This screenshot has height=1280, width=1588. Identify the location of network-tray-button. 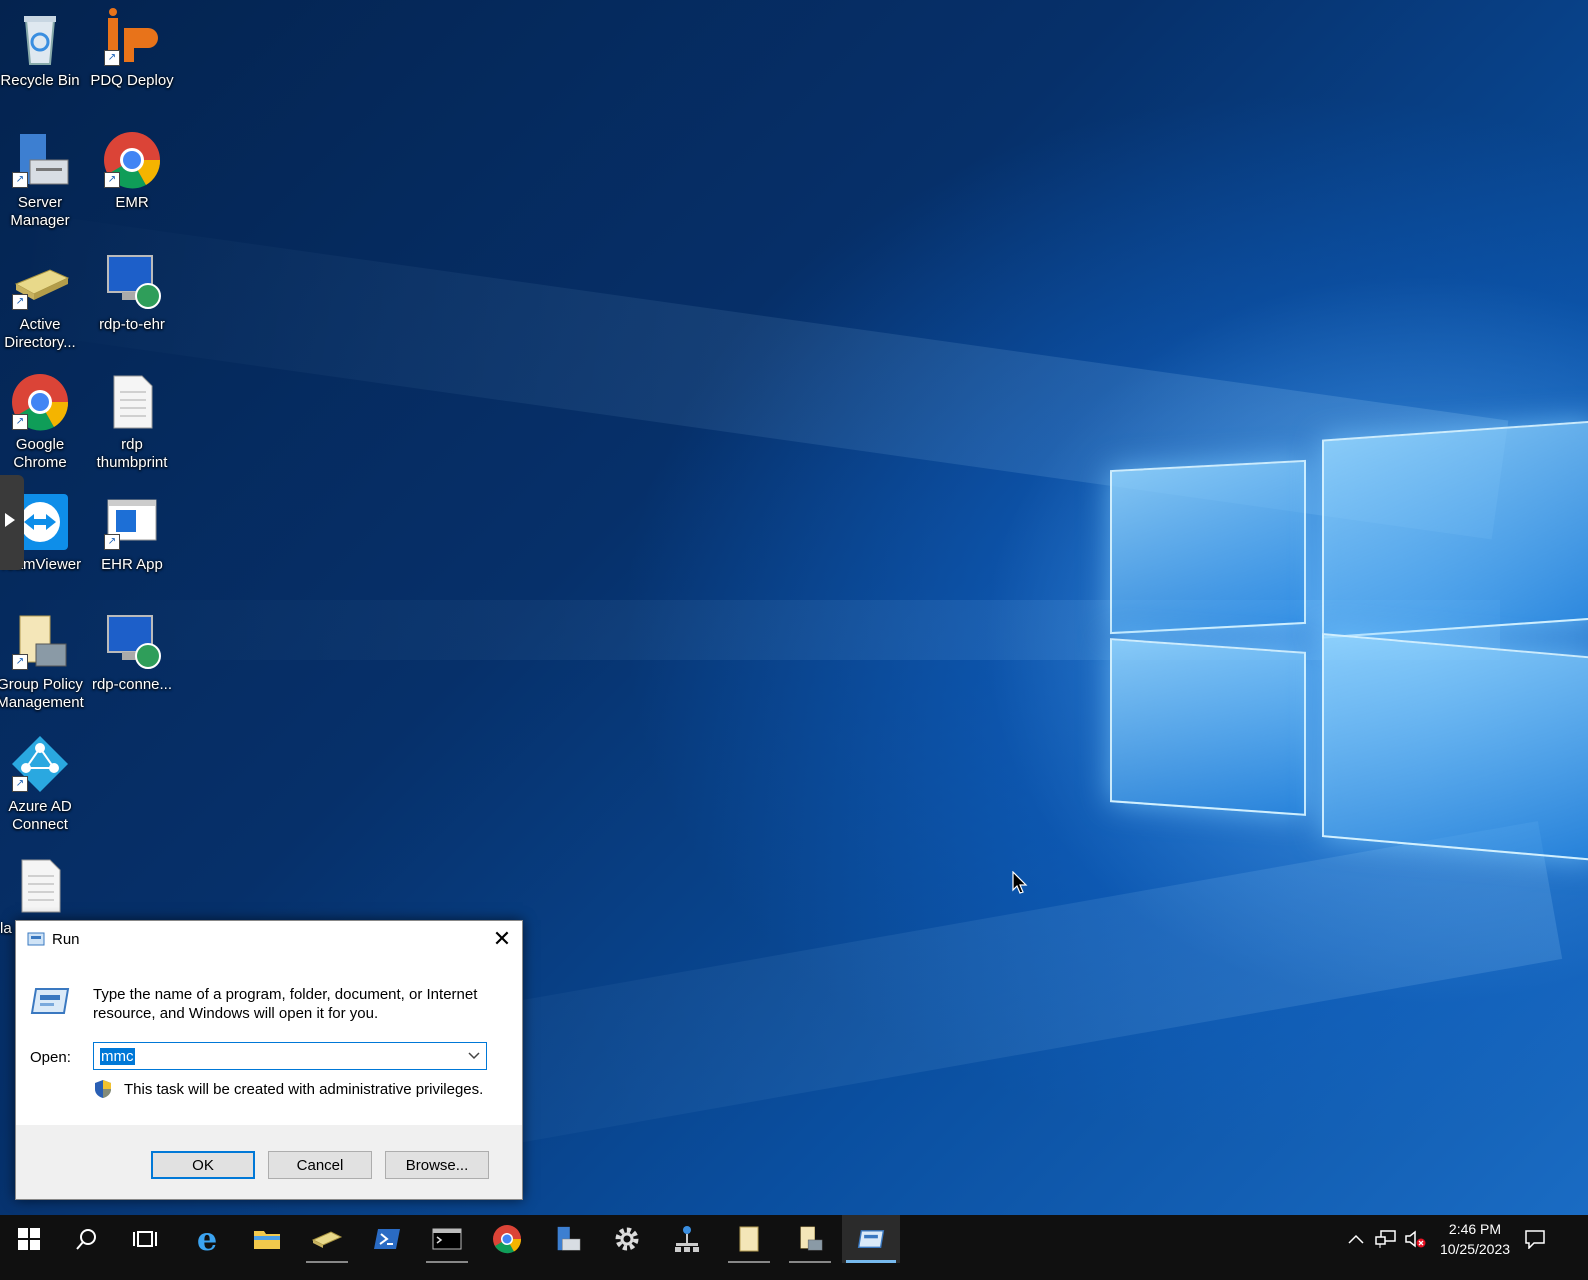
(1386, 1239).